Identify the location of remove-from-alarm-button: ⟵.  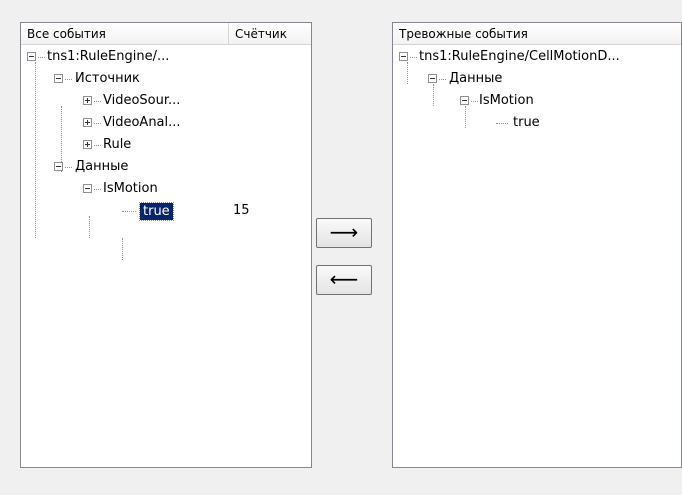
(344, 280).